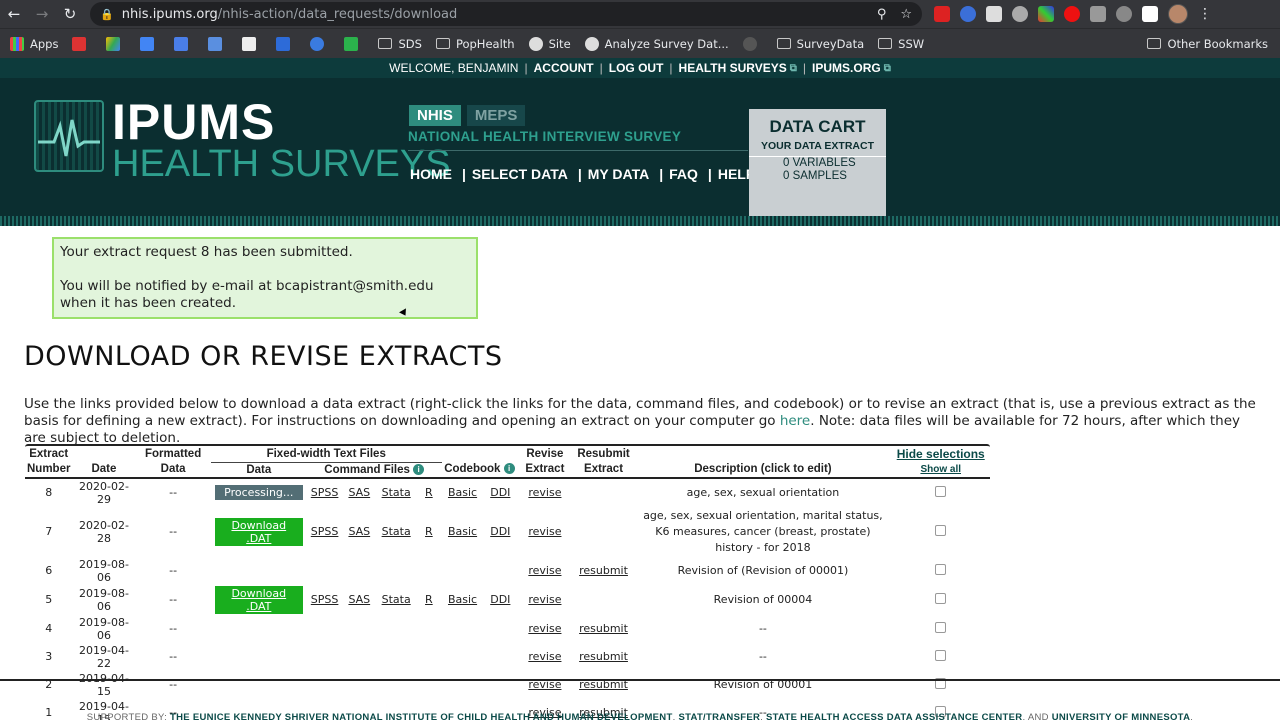  What do you see at coordinates (846, 68) in the screenshot?
I see `ipums-org-link: IPUMS.ORG` at bounding box center [846, 68].